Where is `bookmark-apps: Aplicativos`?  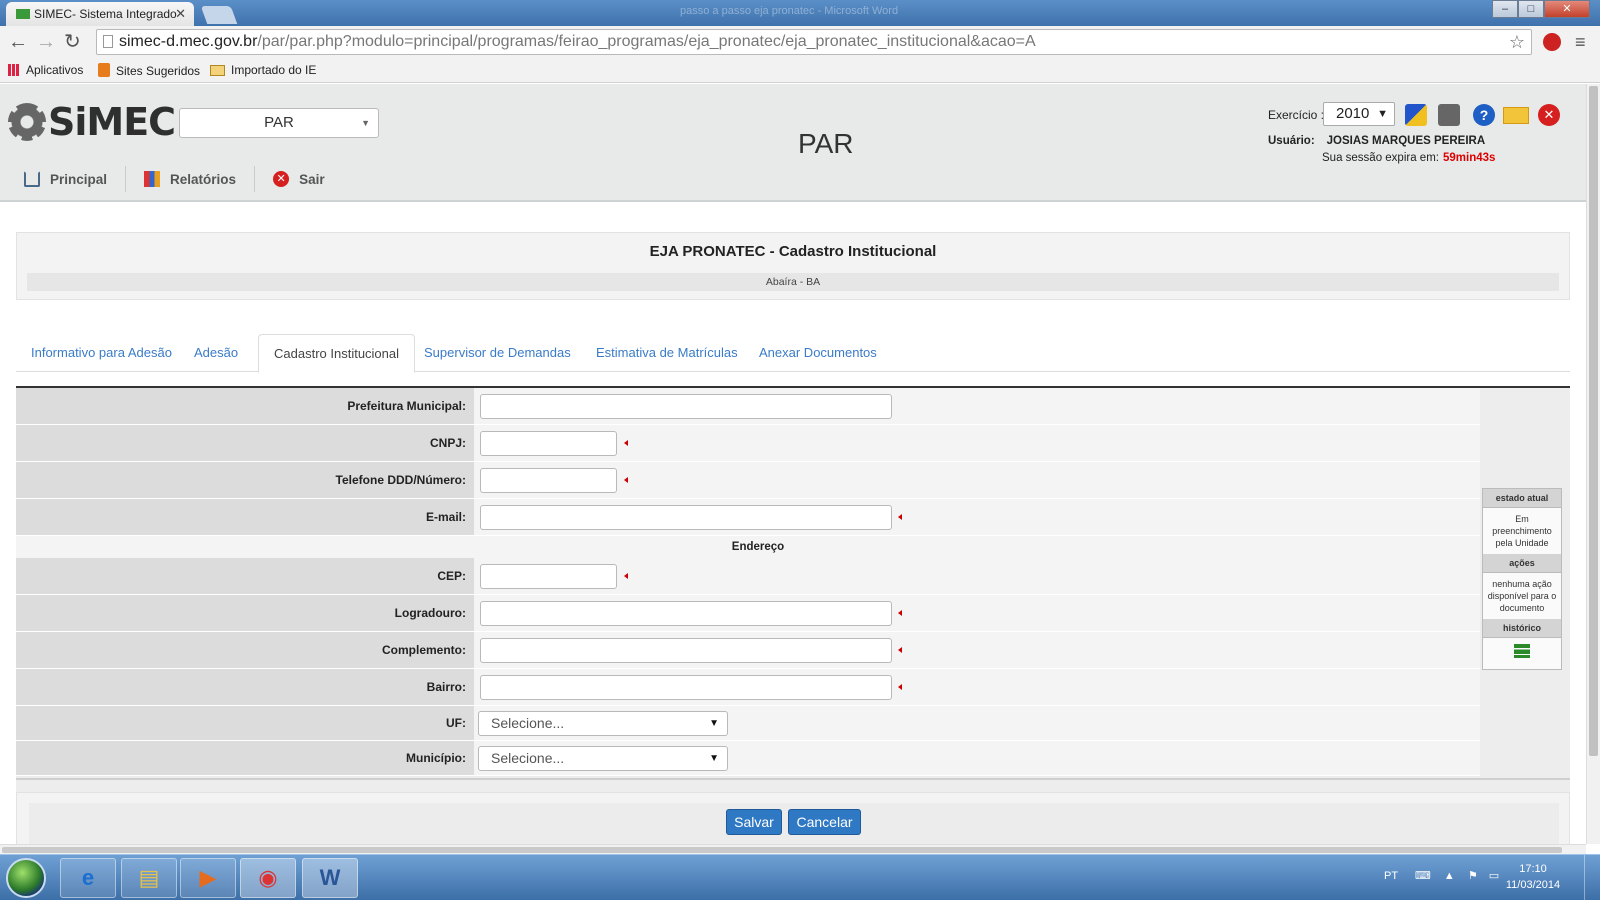
bookmark-apps: Aplicativos is located at coordinates (45, 70).